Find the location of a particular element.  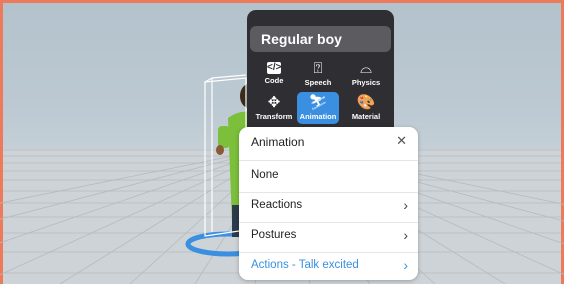

physics-tool-button: ⌓ Physics is located at coordinates (366, 74).